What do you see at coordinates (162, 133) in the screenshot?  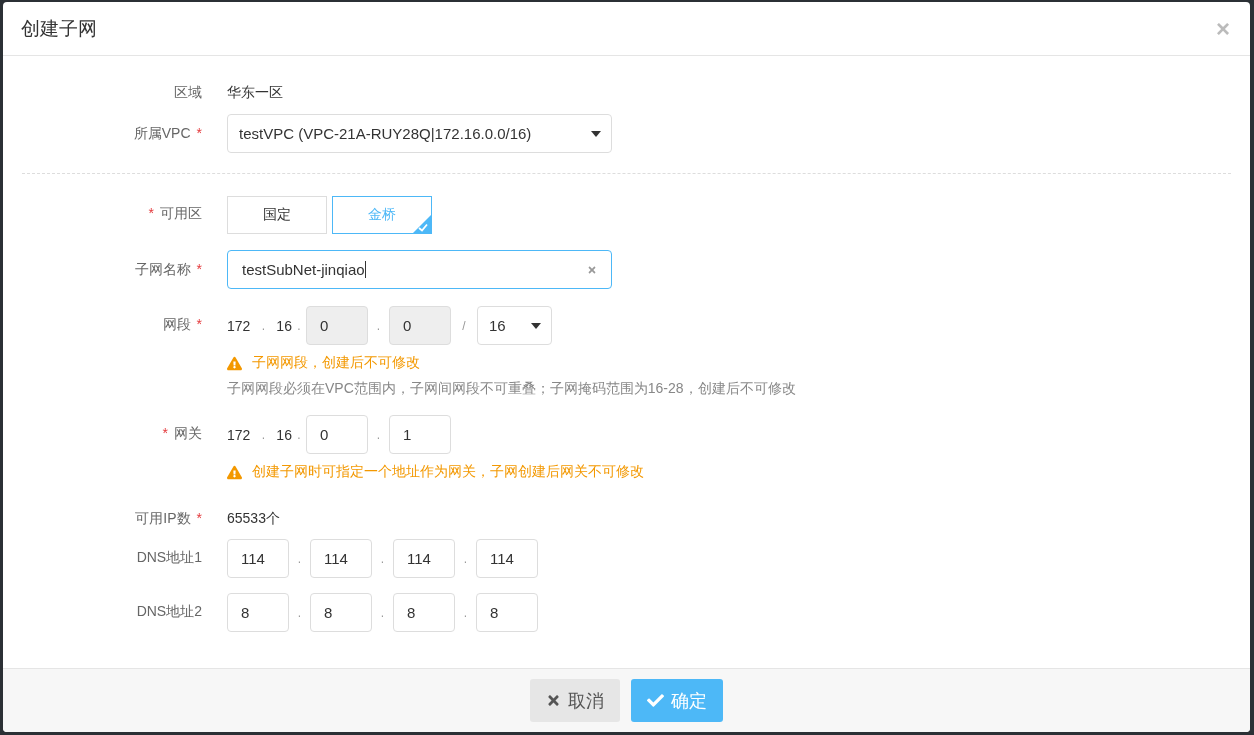 I see `field-label: 所属VPC` at bounding box center [162, 133].